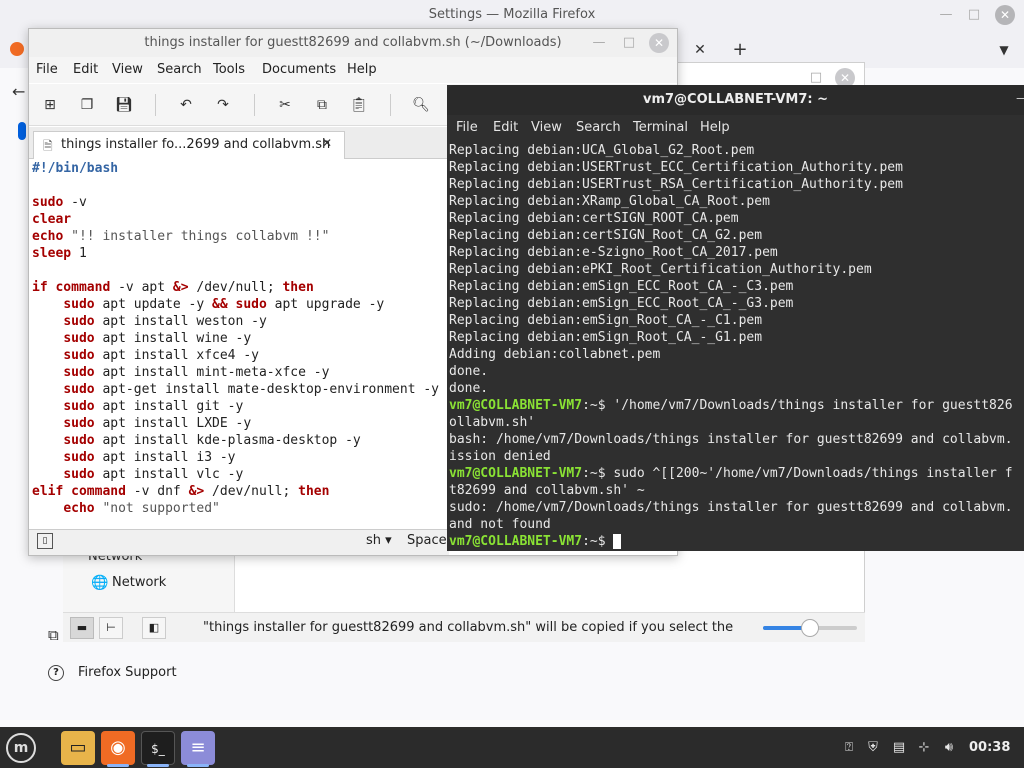  What do you see at coordinates (240, 423) in the screenshot?
I see `code-line: sudo apt install LXDE -y` at bounding box center [240, 423].